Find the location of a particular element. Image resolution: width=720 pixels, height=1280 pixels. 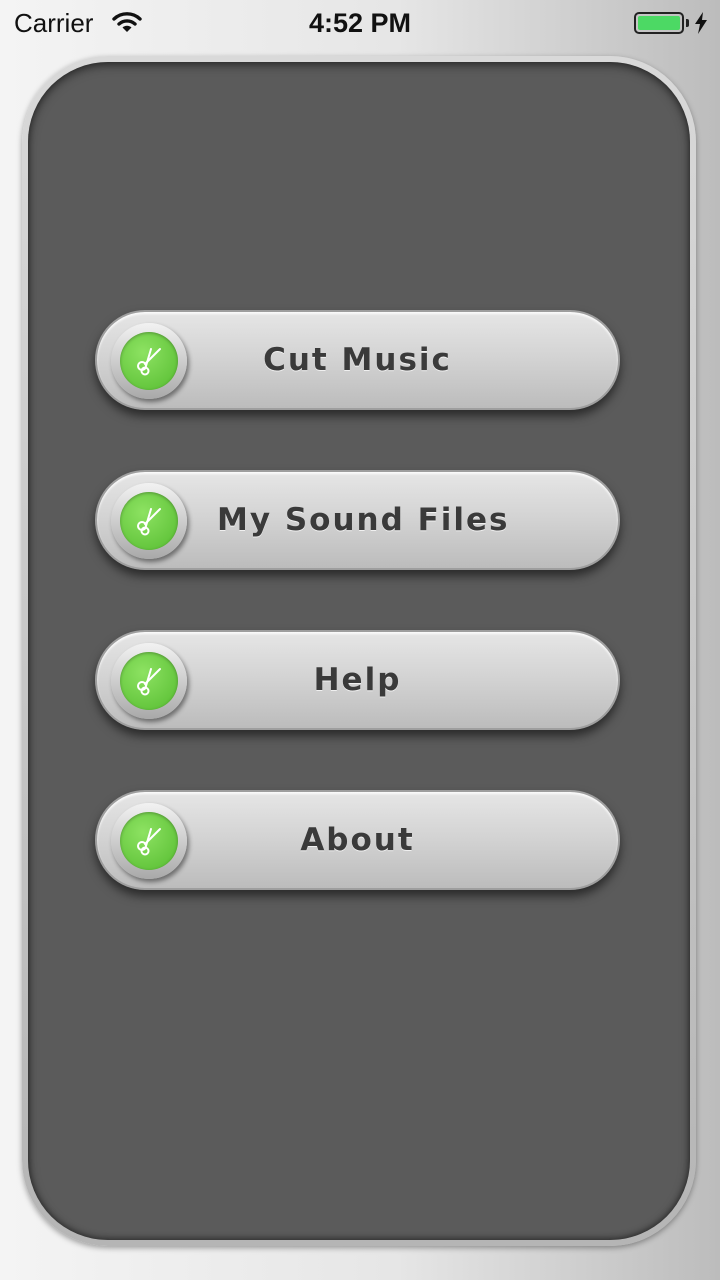

battery-tip is located at coordinates (687, 23).